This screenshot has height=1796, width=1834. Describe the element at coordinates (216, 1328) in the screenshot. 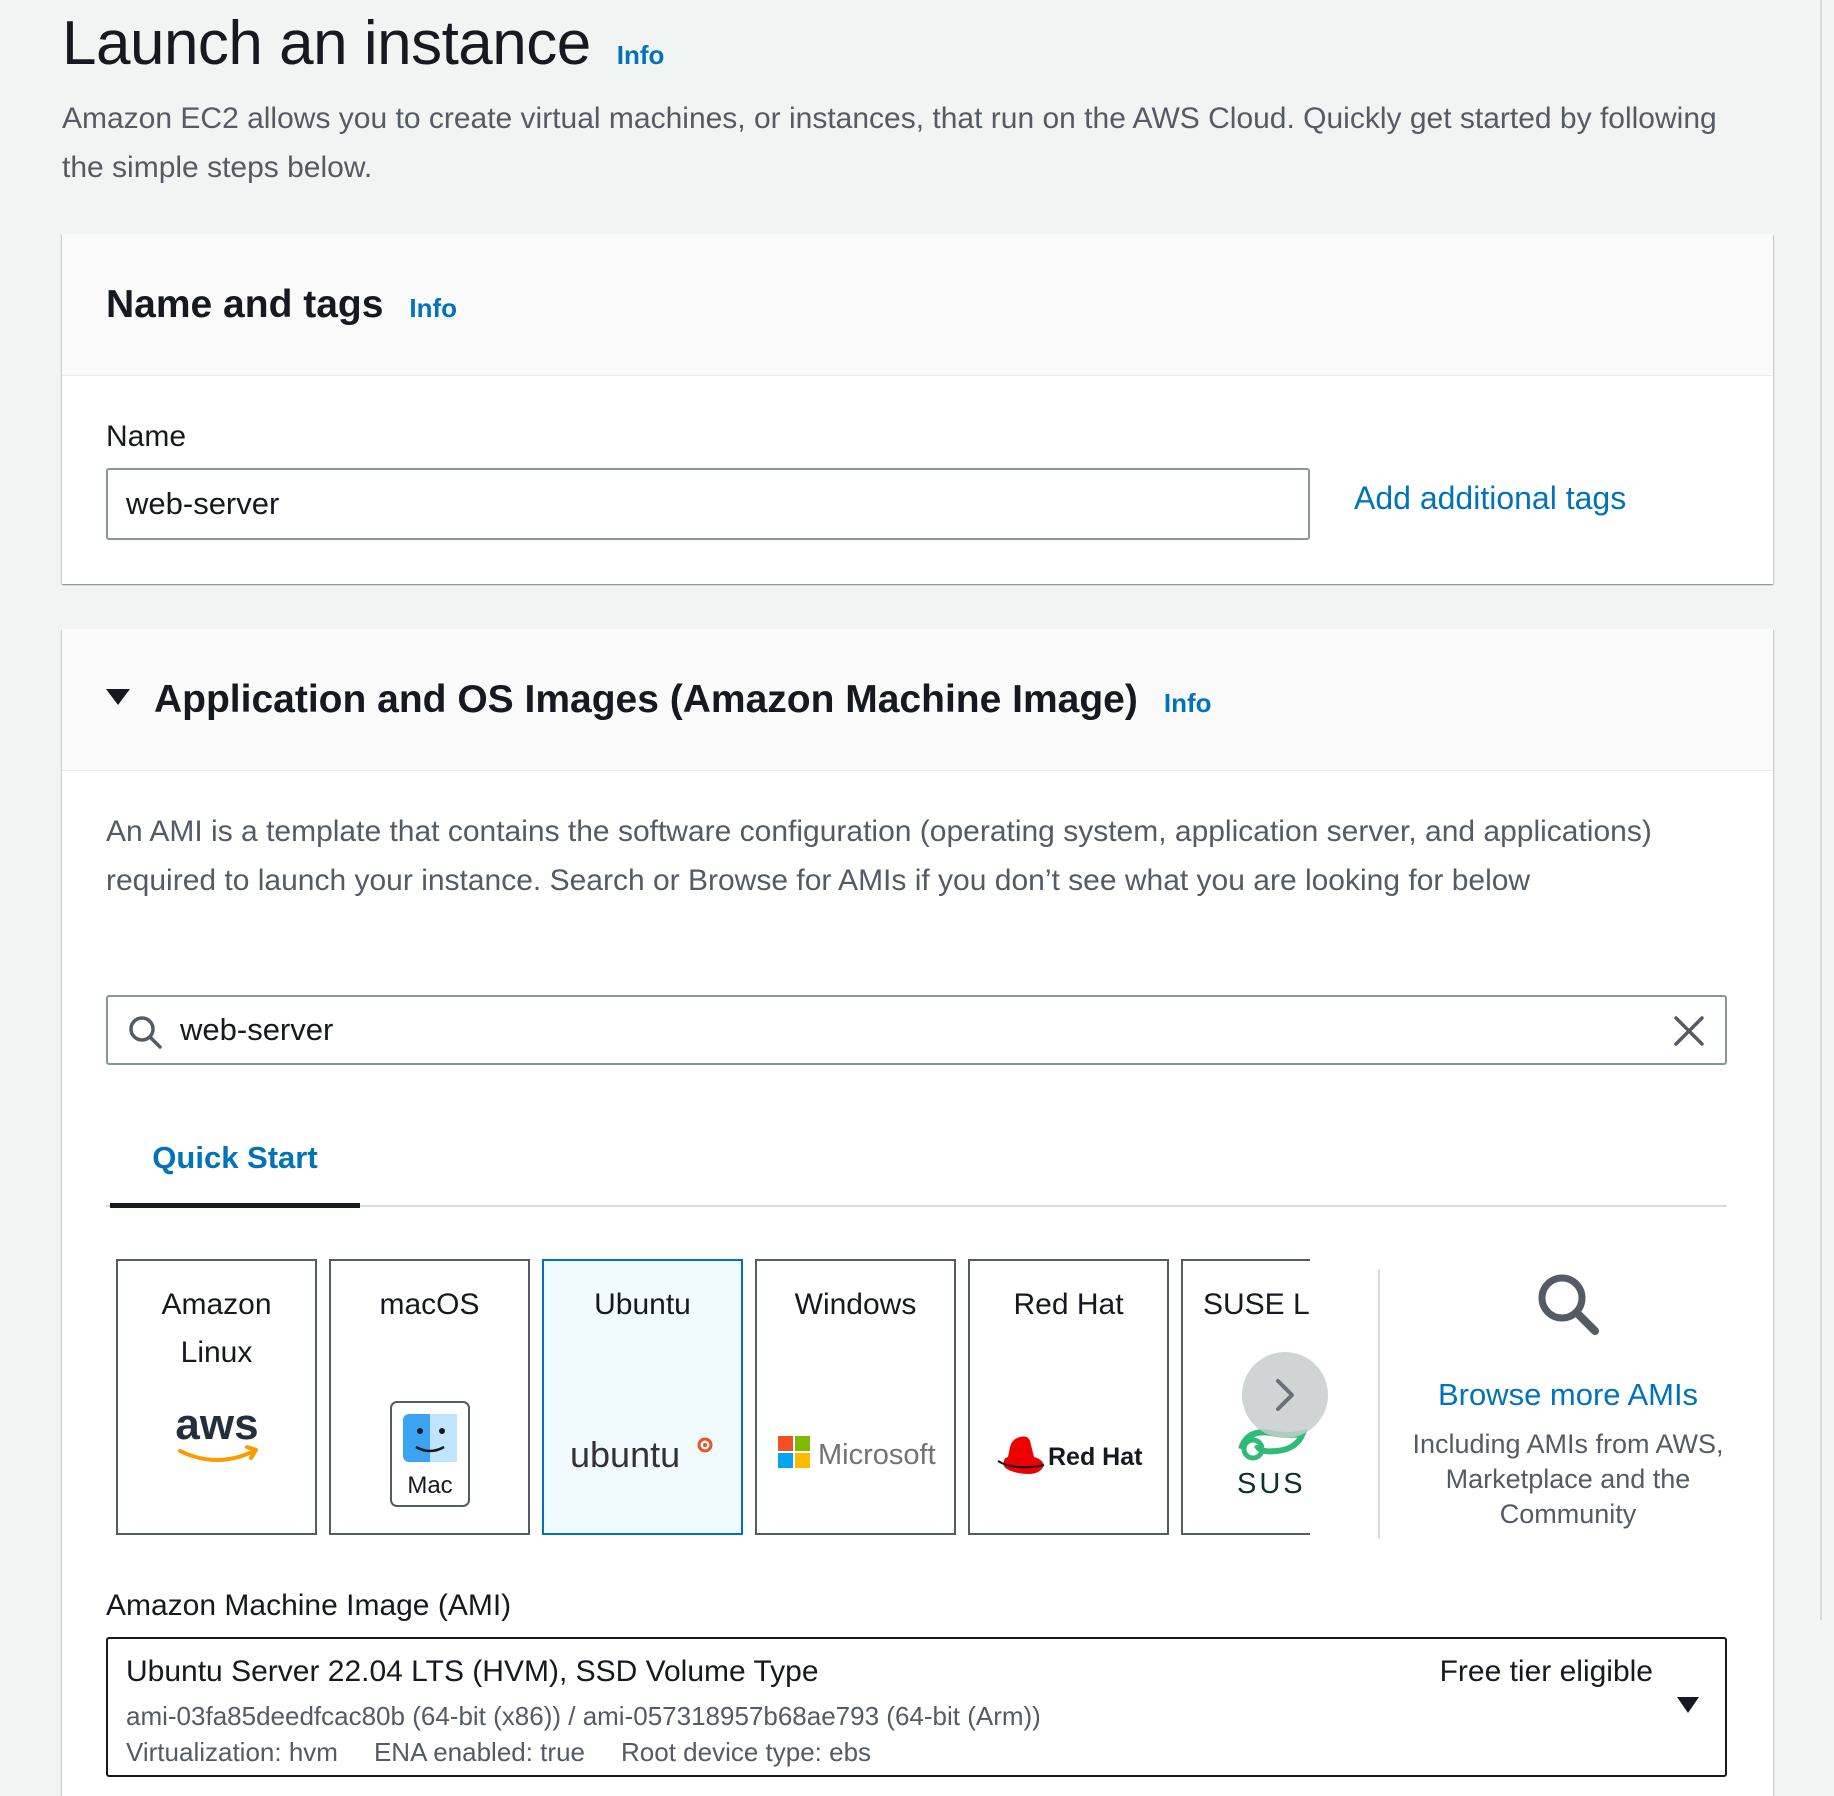

I see `os-tile-label: Amazon Linux` at that location.